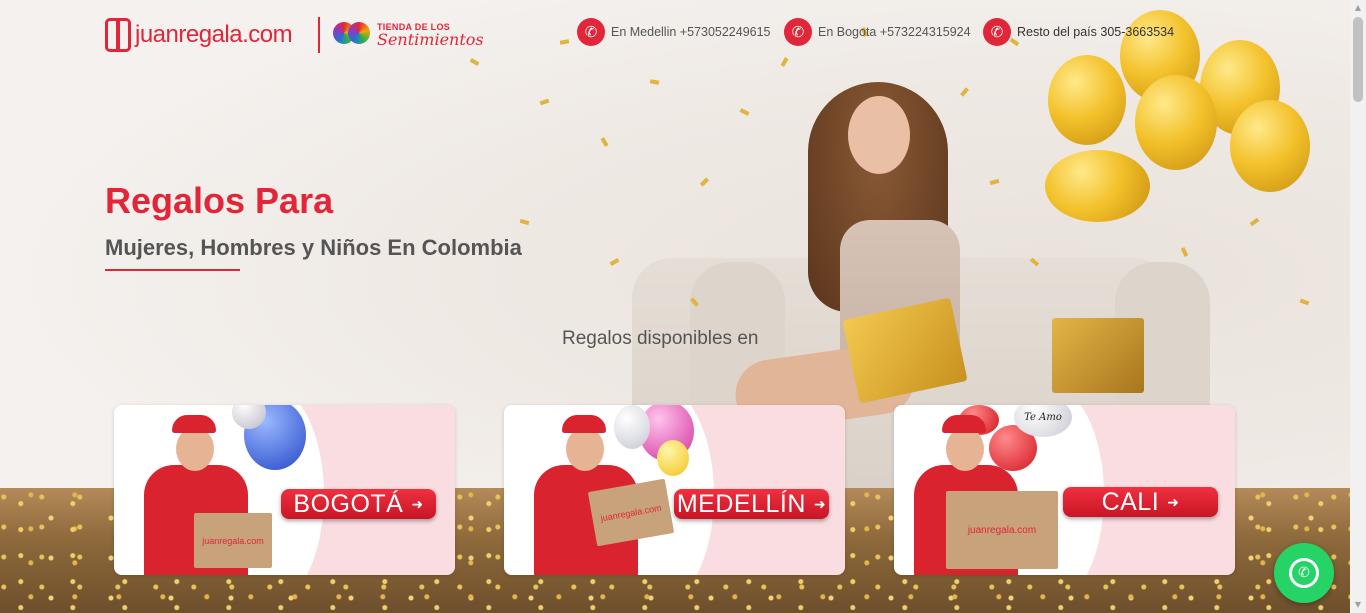 This screenshot has width=1366, height=613. What do you see at coordinates (313, 247) in the screenshot?
I see `hero-subtitle: Mujeres, Hombres y Niños En Colombia` at bounding box center [313, 247].